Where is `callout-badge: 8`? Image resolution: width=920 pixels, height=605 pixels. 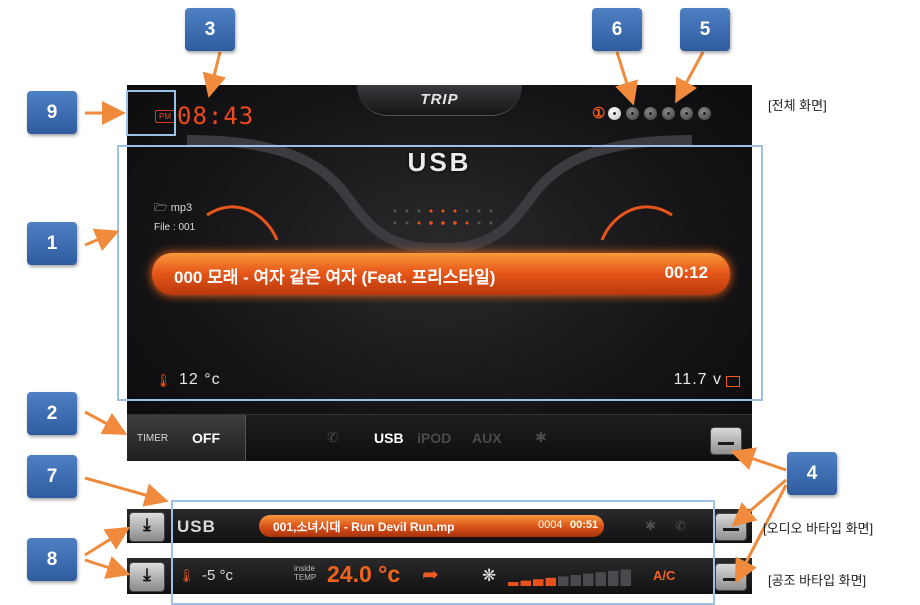
callout-badge: 8 is located at coordinates (52, 559).